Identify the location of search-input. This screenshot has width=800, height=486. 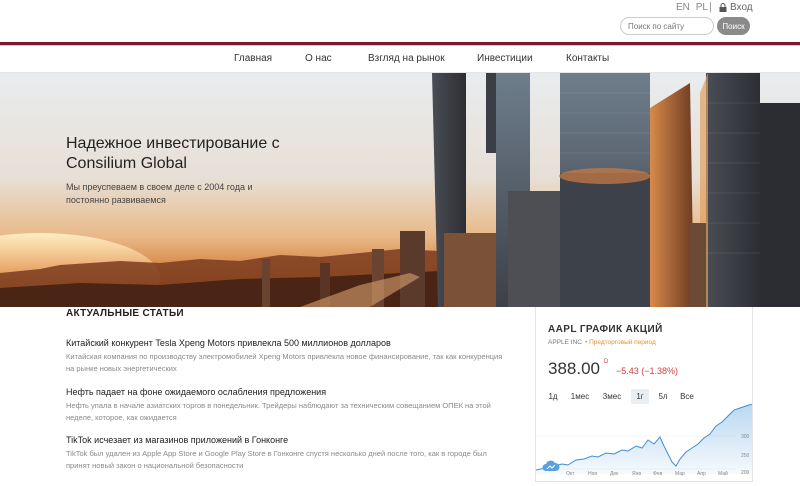
(667, 26).